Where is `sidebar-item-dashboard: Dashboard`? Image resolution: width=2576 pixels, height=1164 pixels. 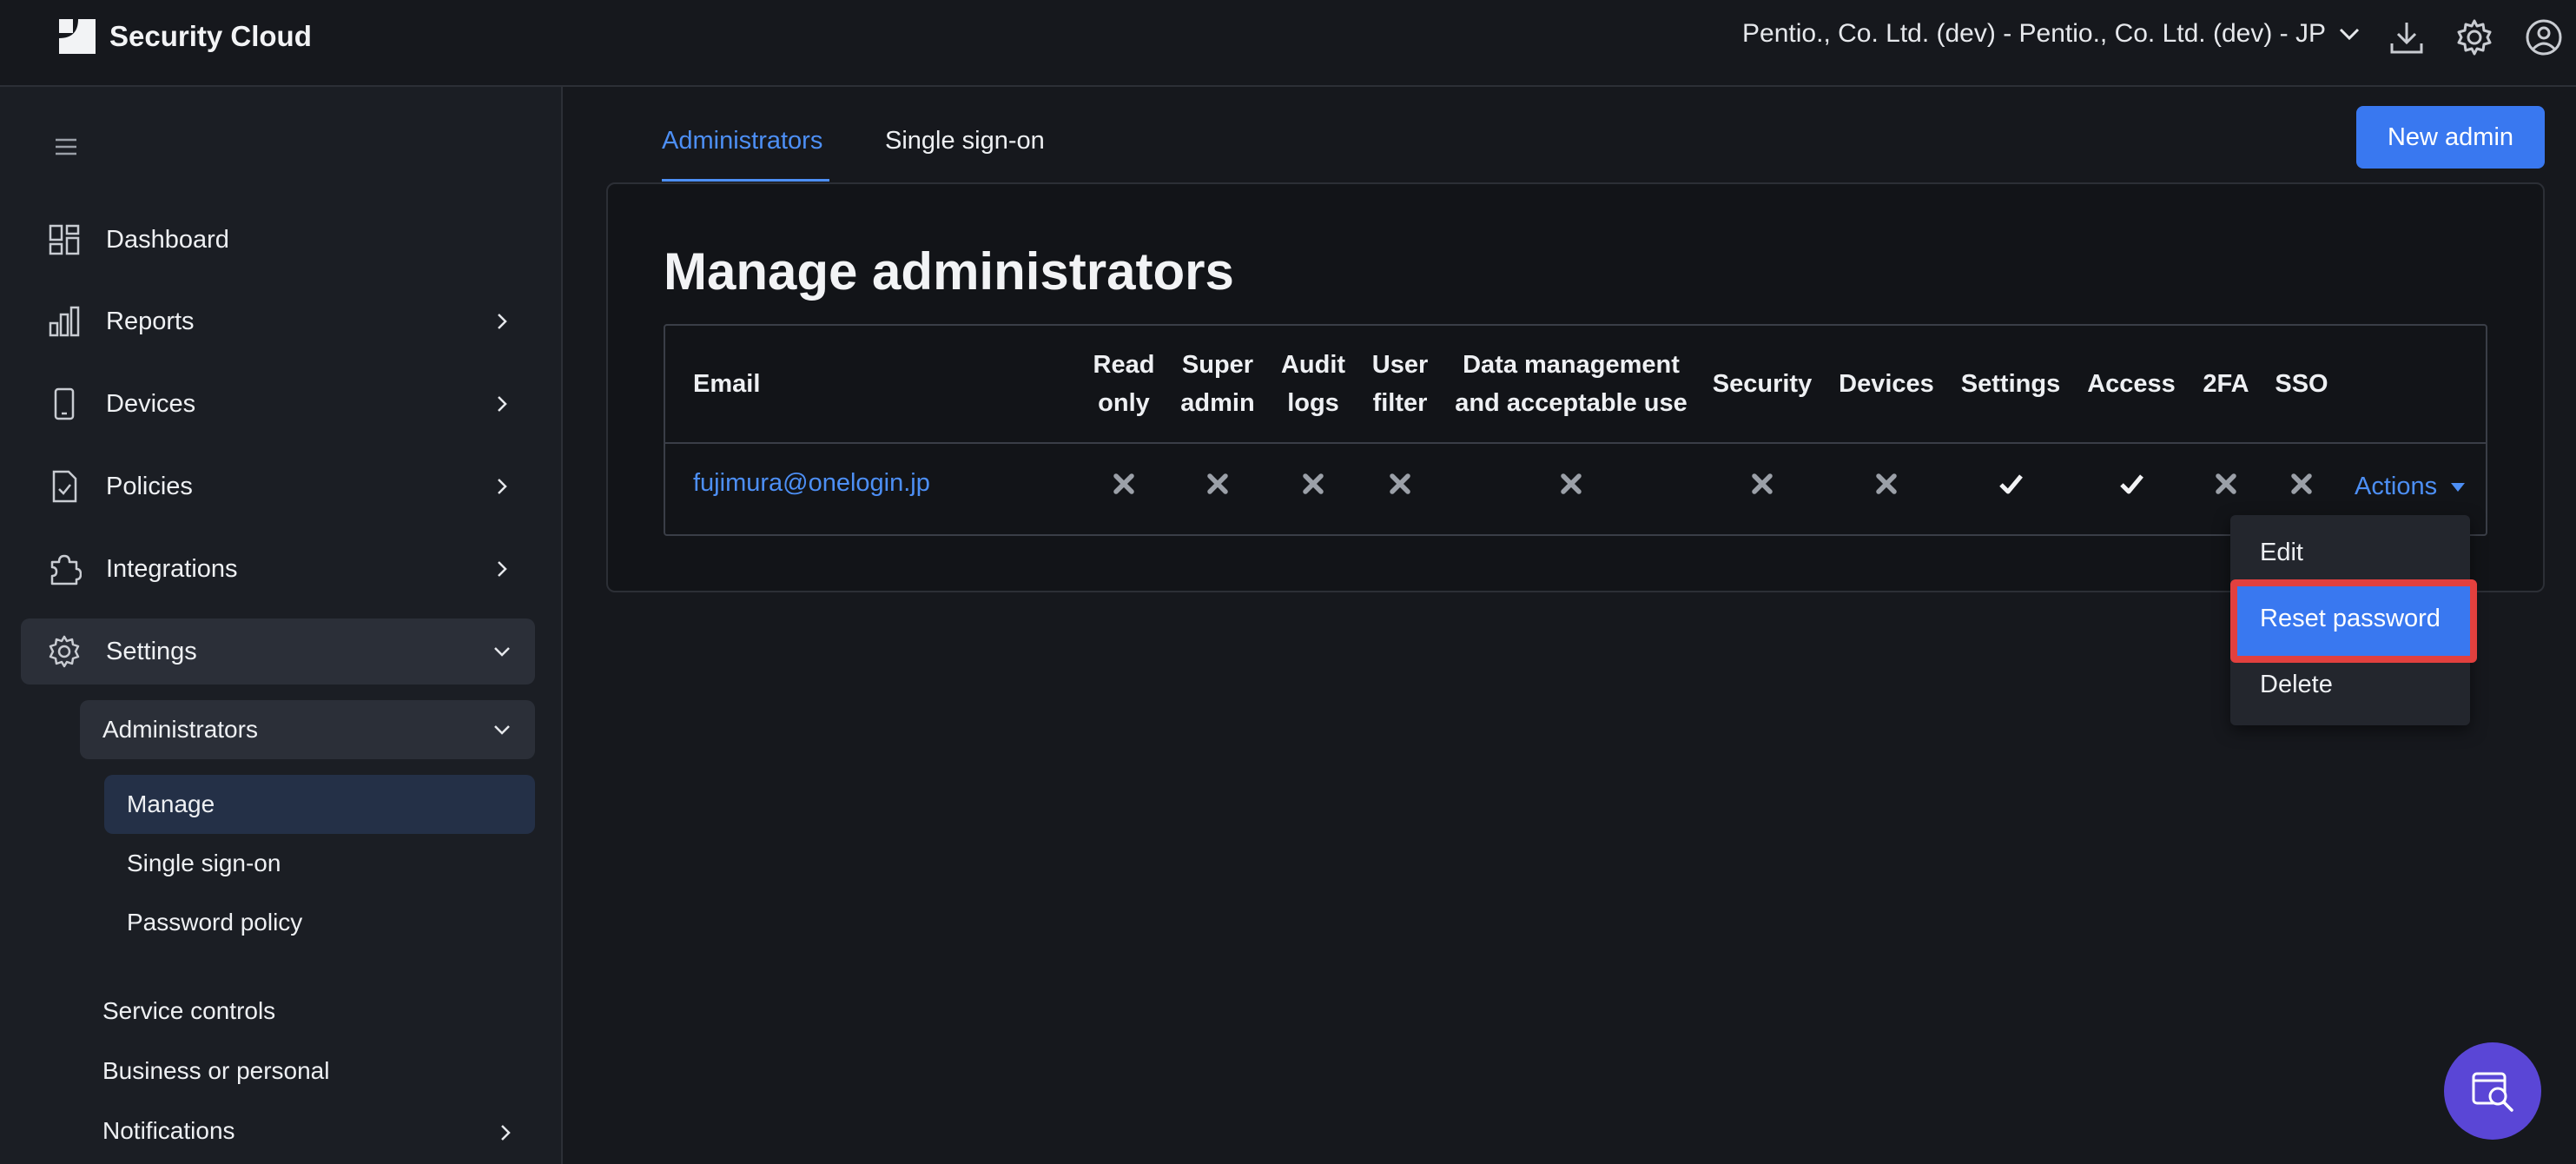 sidebar-item-dashboard: Dashboard is located at coordinates (278, 240).